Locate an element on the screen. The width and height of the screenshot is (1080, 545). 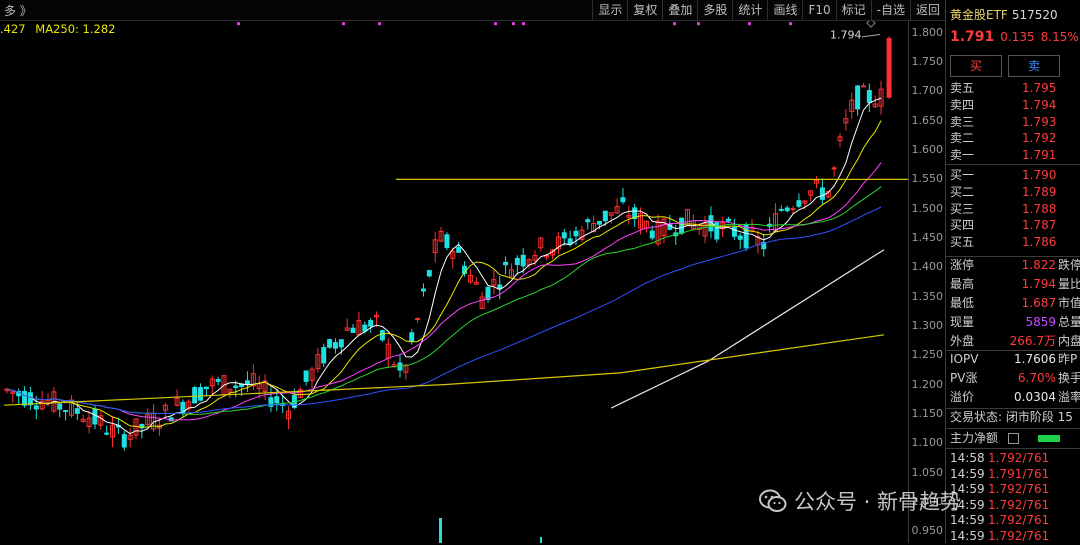
toolbar-button-3: 多股 is located at coordinates (714, 10).